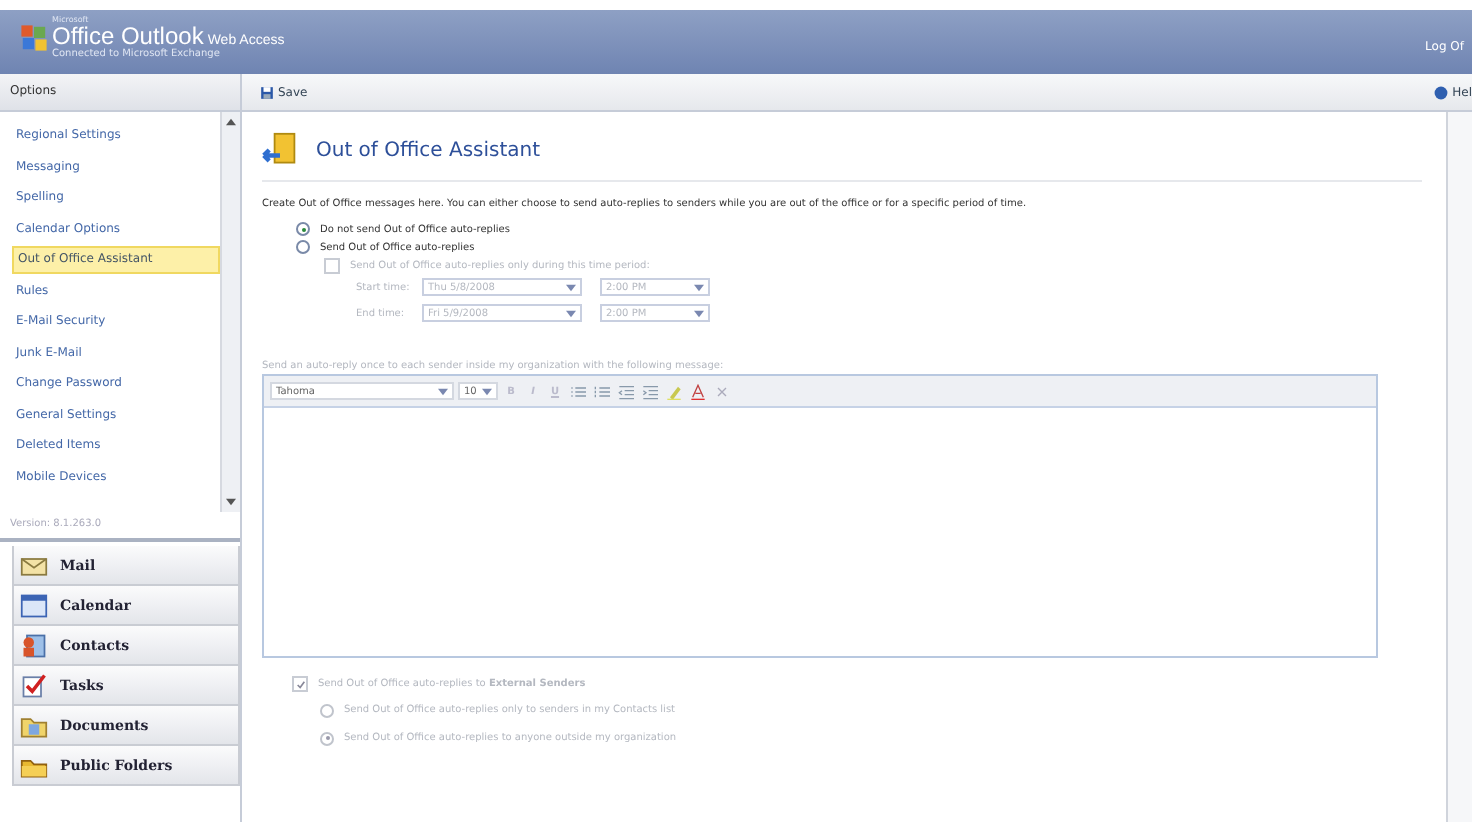  I want to click on numbered-list-icon, so click(602, 391).